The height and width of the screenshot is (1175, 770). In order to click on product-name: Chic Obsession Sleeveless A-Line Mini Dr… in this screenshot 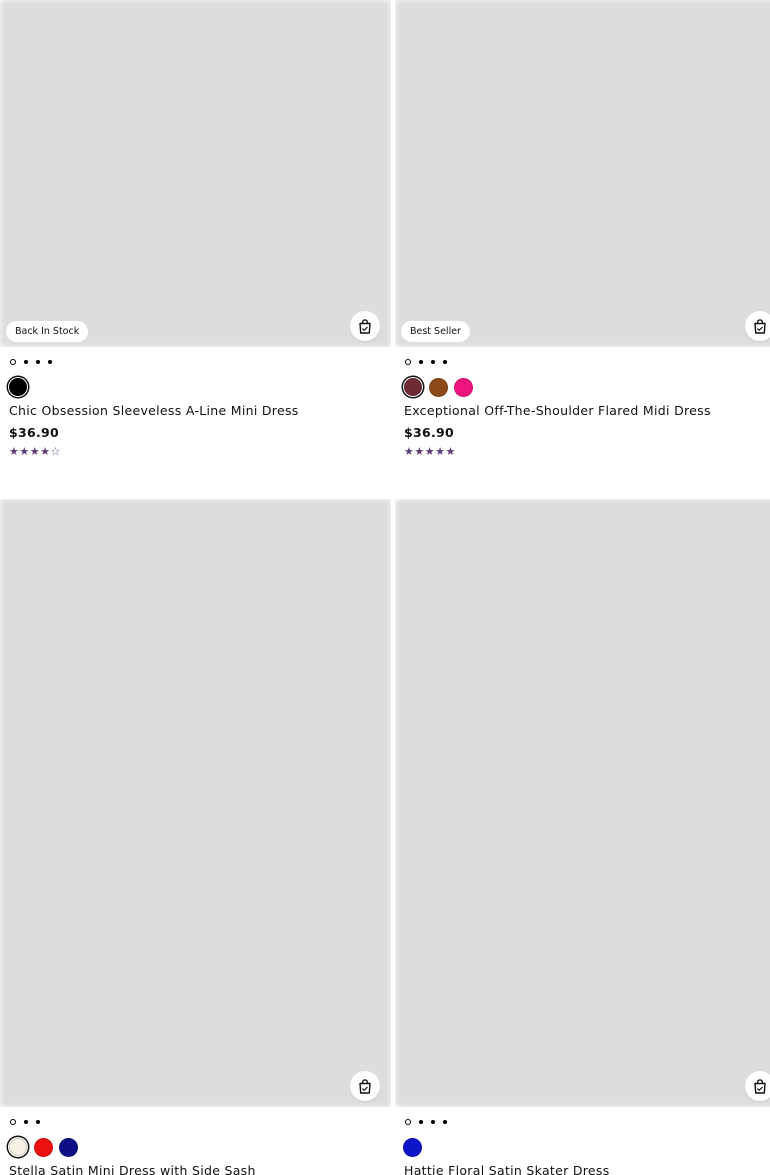, I will do `click(200, 410)`.